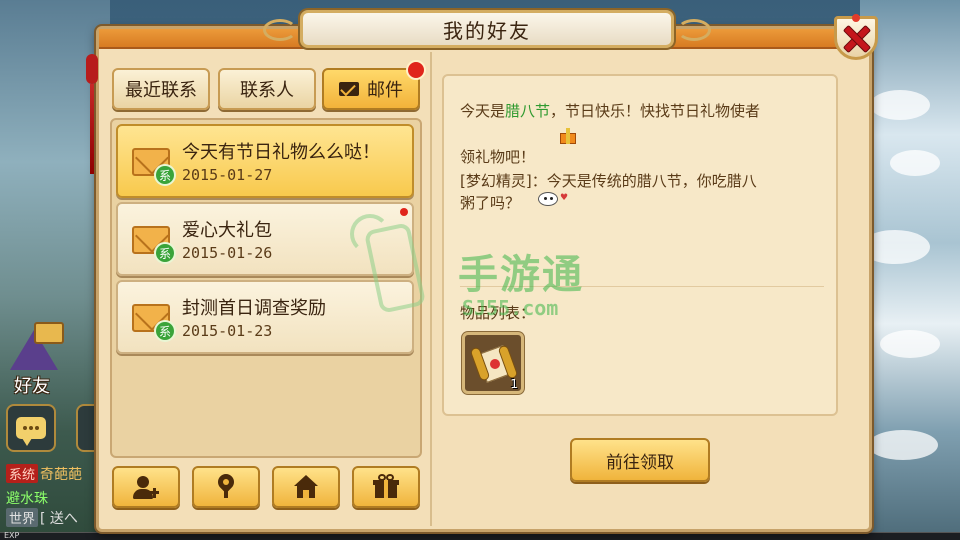  What do you see at coordinates (281, 152) in the screenshot?
I see `mail-title: 今天有节日礼物么么哒！` at bounding box center [281, 152].